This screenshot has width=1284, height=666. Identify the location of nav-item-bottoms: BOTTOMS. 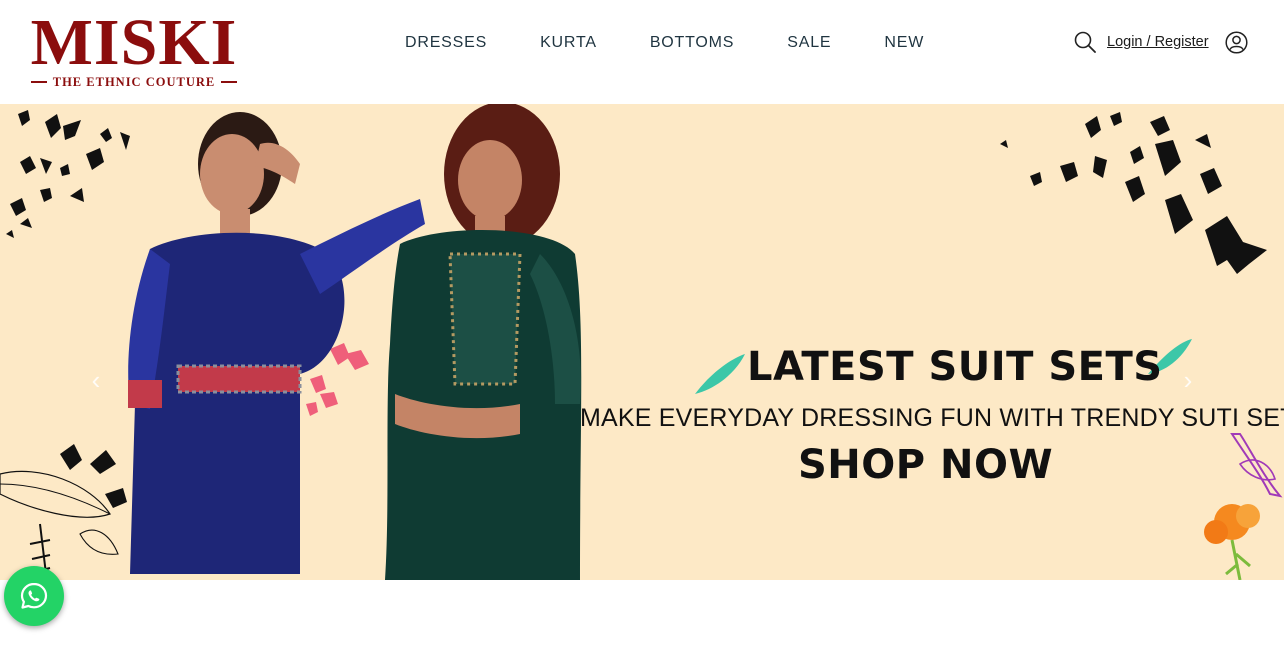
(692, 43).